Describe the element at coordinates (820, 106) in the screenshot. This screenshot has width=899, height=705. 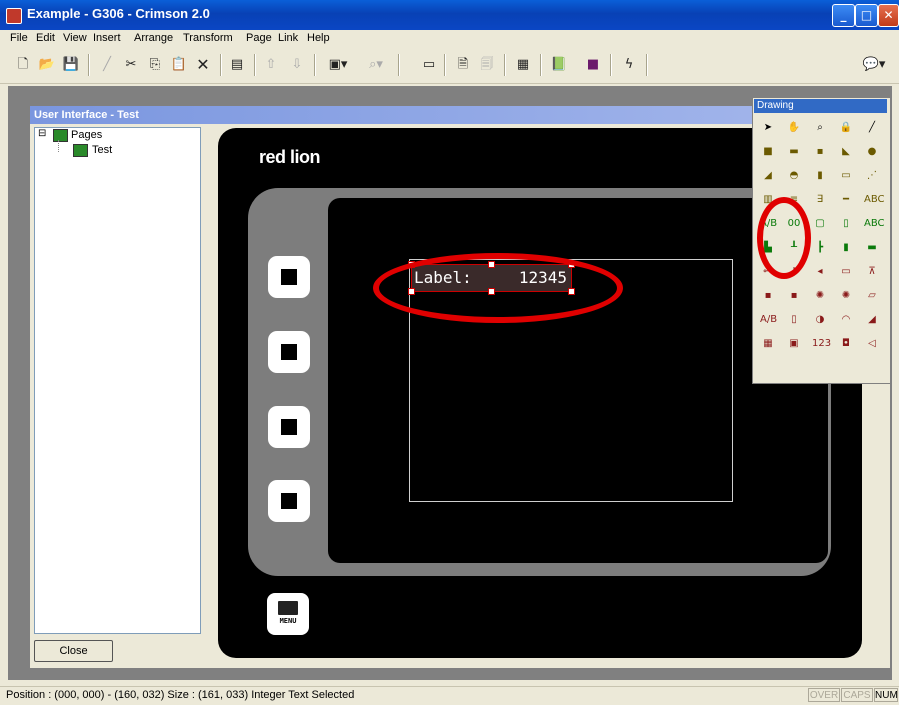
I see `palette-title: Drawing` at that location.